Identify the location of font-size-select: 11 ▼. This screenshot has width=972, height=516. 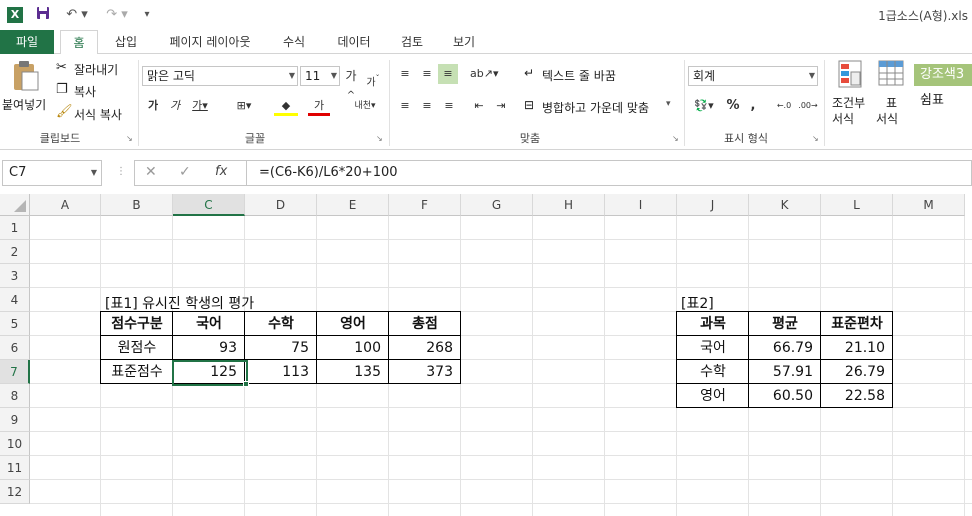
(320, 76).